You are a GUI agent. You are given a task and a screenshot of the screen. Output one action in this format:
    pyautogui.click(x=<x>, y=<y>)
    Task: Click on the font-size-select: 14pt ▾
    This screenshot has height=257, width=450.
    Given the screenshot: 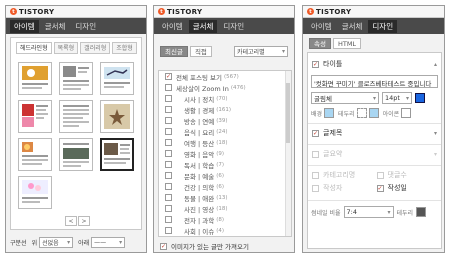 What is the action you would take?
    pyautogui.click(x=397, y=98)
    